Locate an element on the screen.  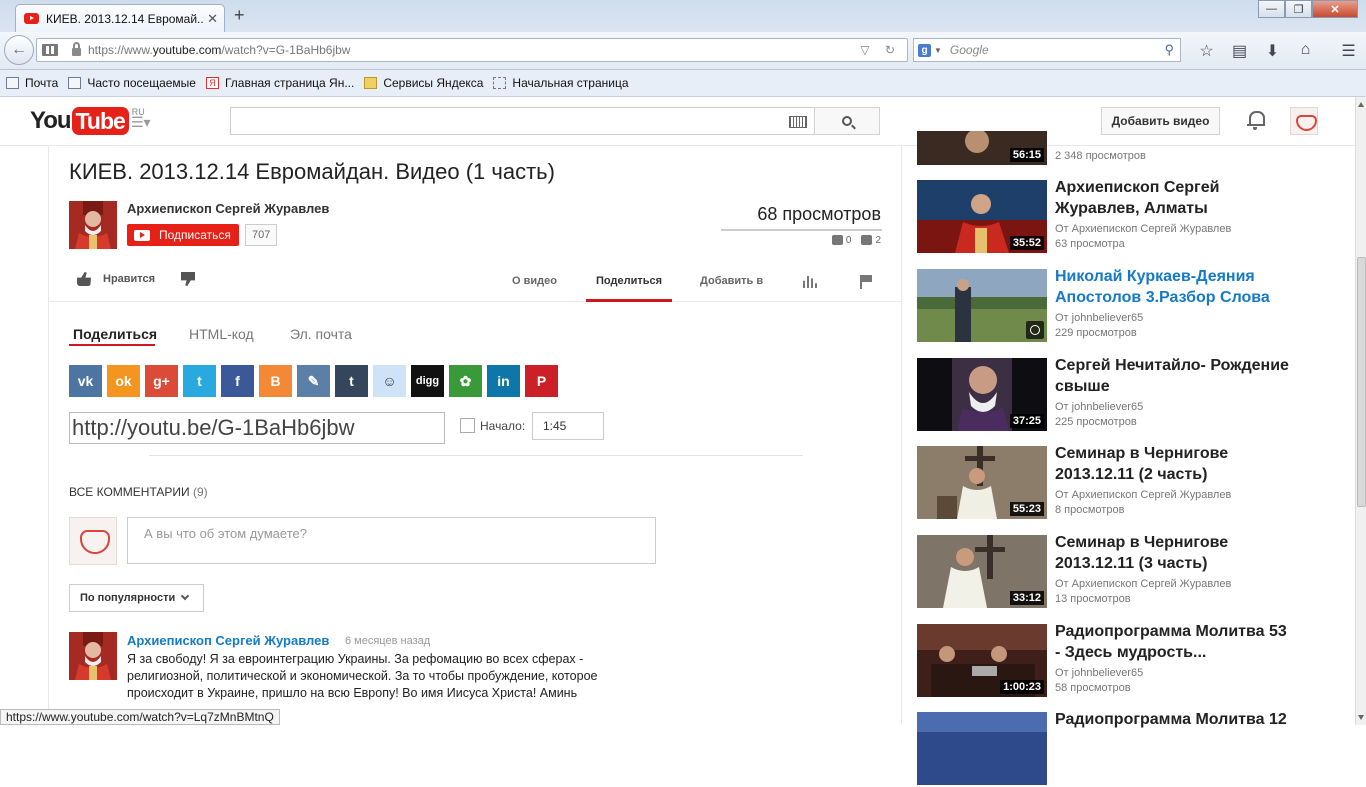
tab-add-to: Добавить в is located at coordinates (731, 281).